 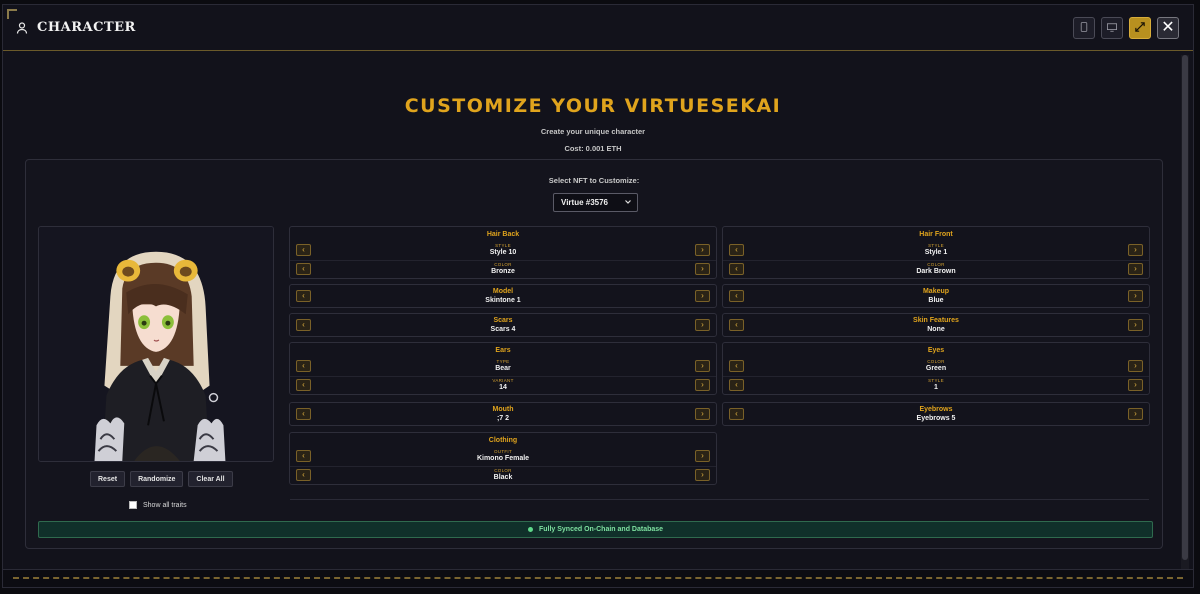 What do you see at coordinates (108, 479) in the screenshot?
I see `reset-button: Reset` at bounding box center [108, 479].